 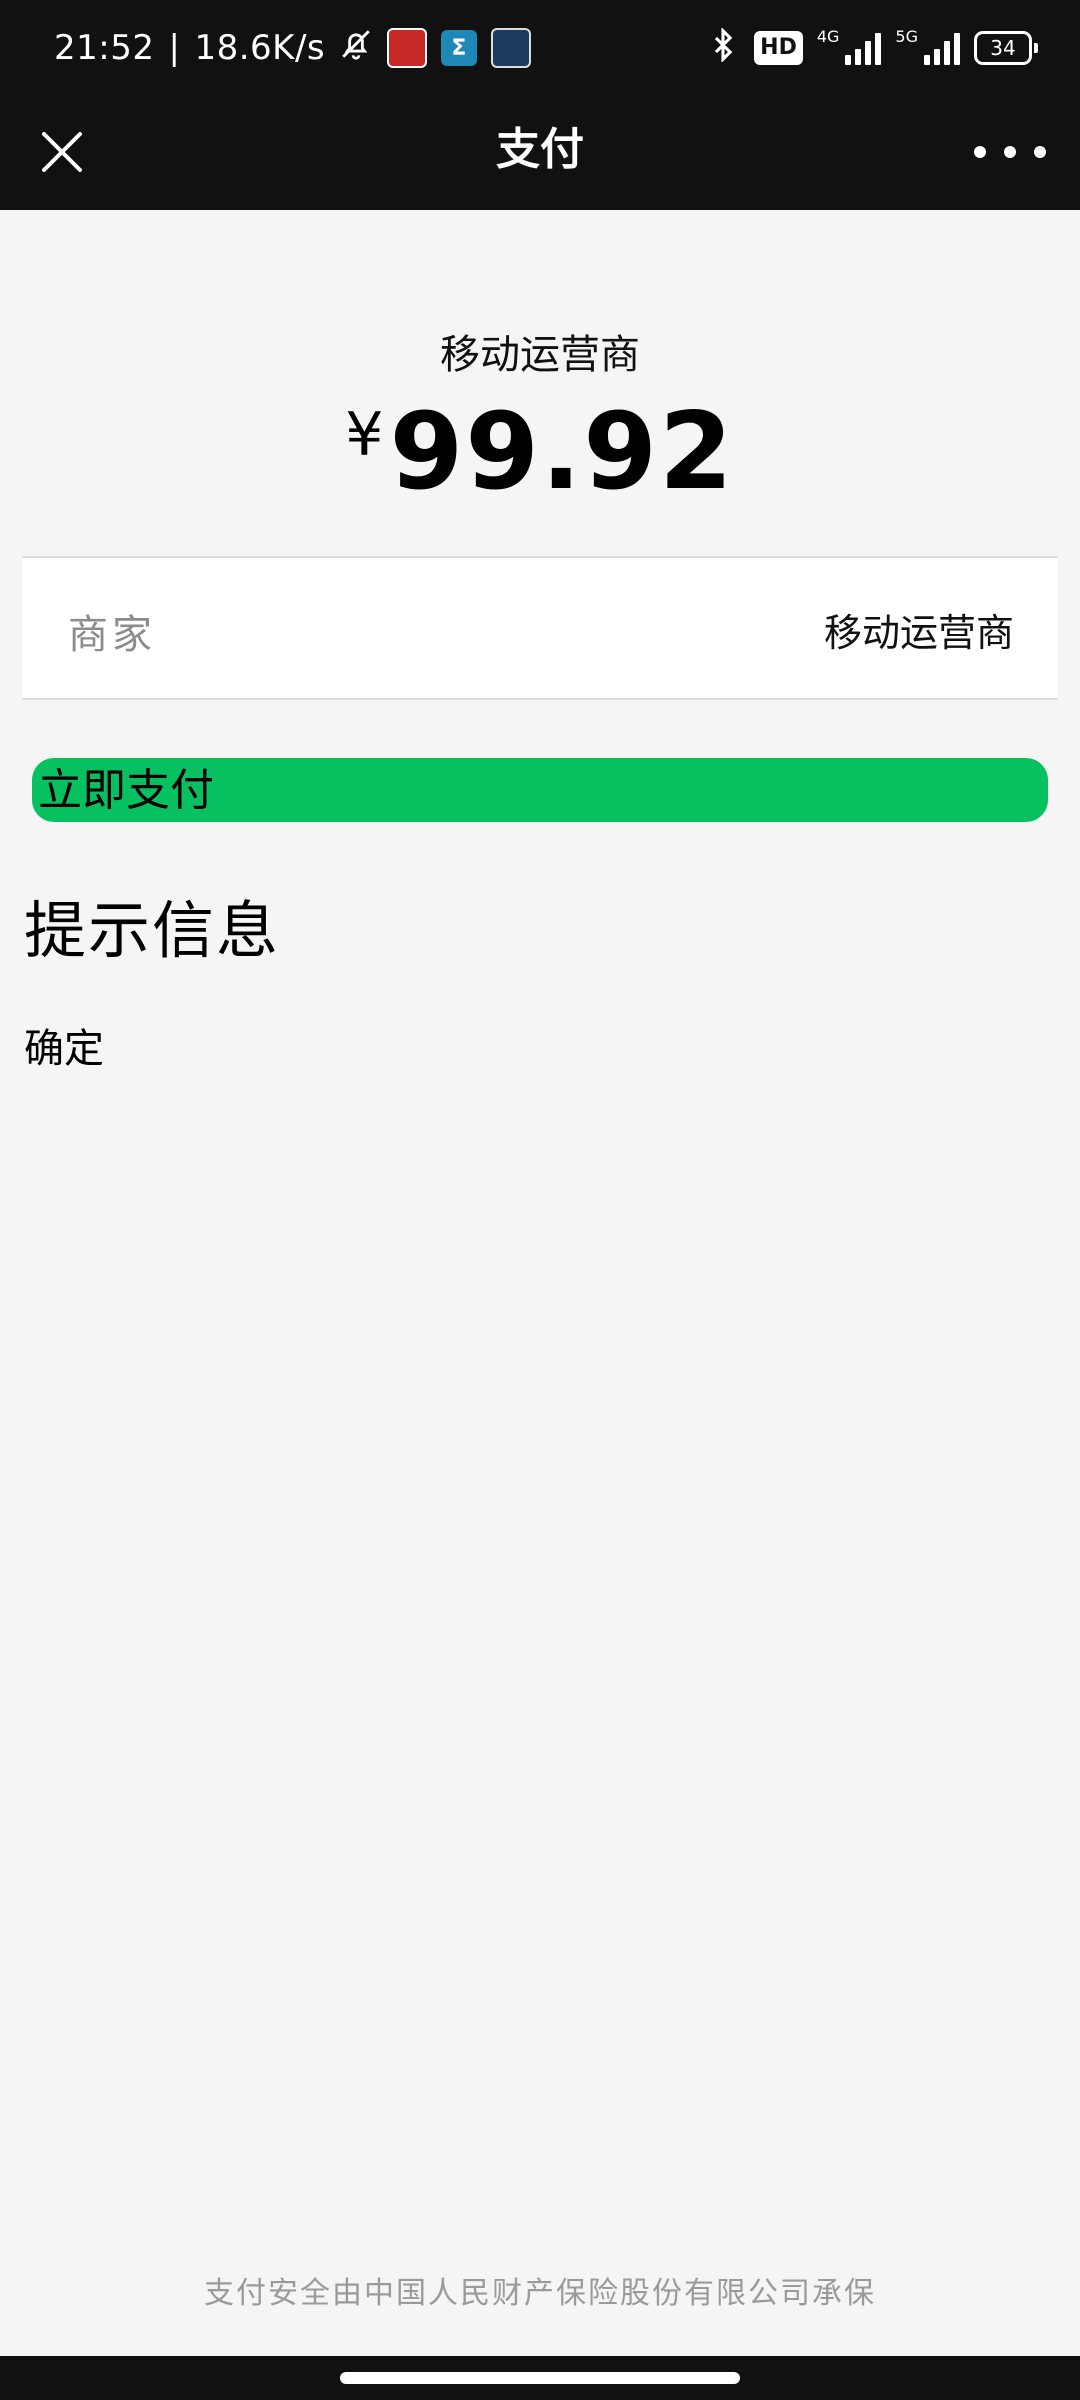 I want to click on notification-app-icon-sigma: Σ, so click(x=459, y=48).